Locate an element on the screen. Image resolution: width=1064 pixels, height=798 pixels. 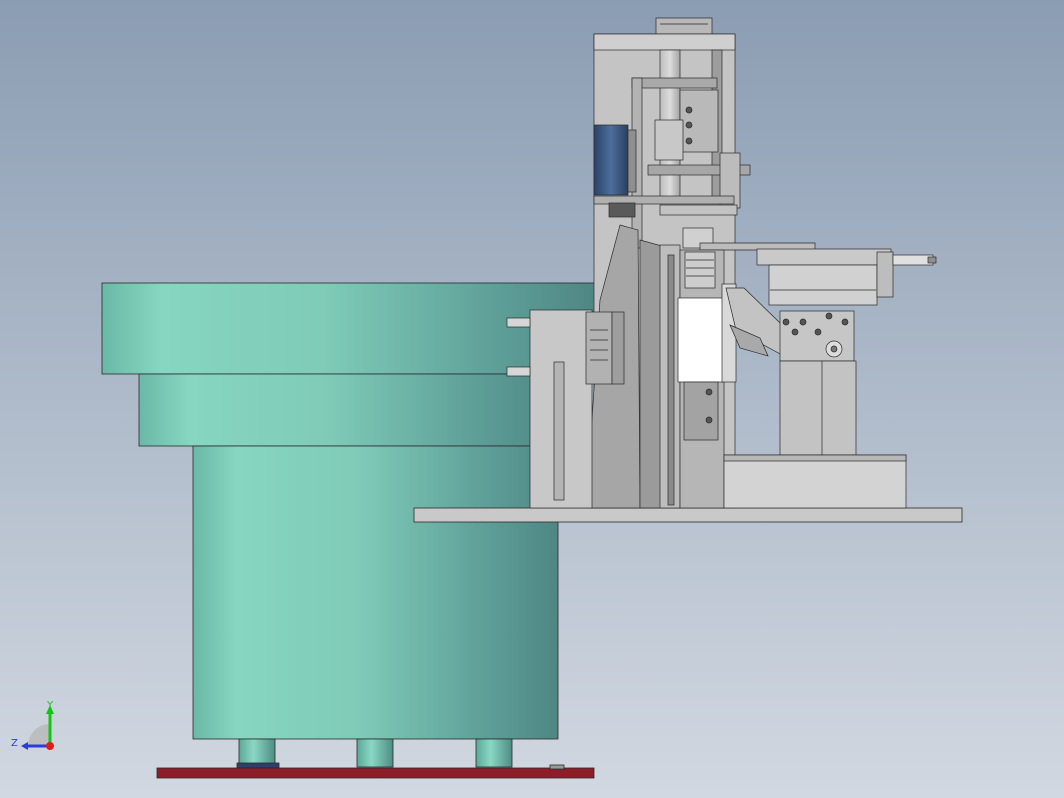
slide-cylinder-body is located at coordinates (823, 285).